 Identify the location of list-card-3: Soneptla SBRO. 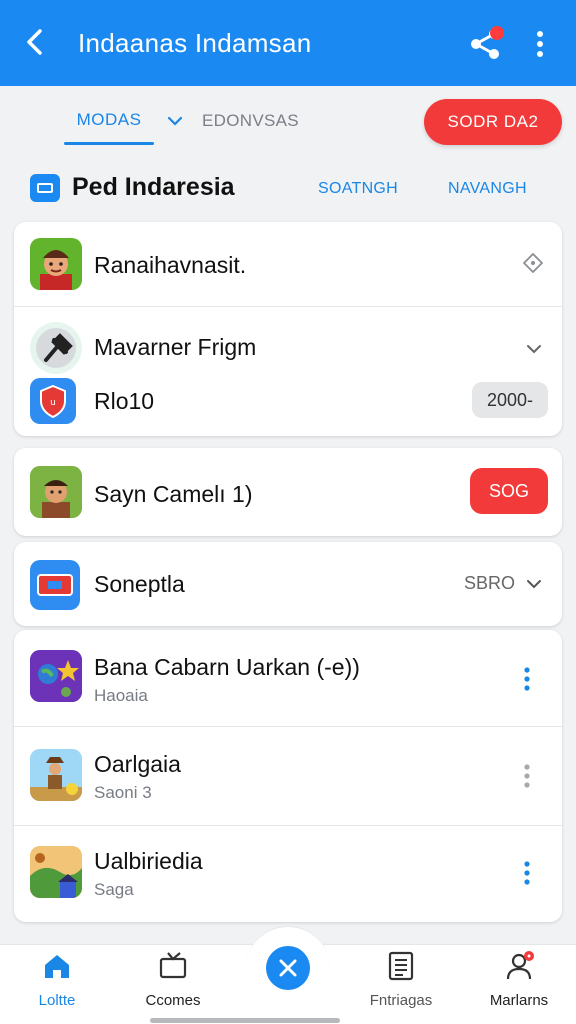
(288, 584).